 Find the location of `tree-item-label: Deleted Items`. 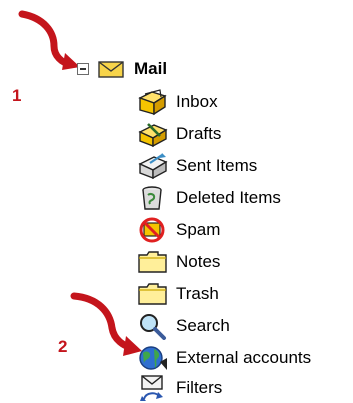

tree-item-label: Deleted Items is located at coordinates (228, 197).